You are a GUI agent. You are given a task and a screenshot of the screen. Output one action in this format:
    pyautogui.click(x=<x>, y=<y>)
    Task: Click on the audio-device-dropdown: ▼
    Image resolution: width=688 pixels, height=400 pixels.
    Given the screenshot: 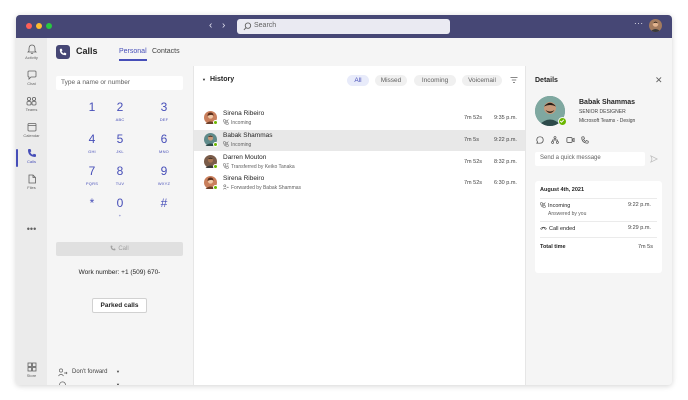 What is the action you would take?
    pyautogui.click(x=113, y=383)
    